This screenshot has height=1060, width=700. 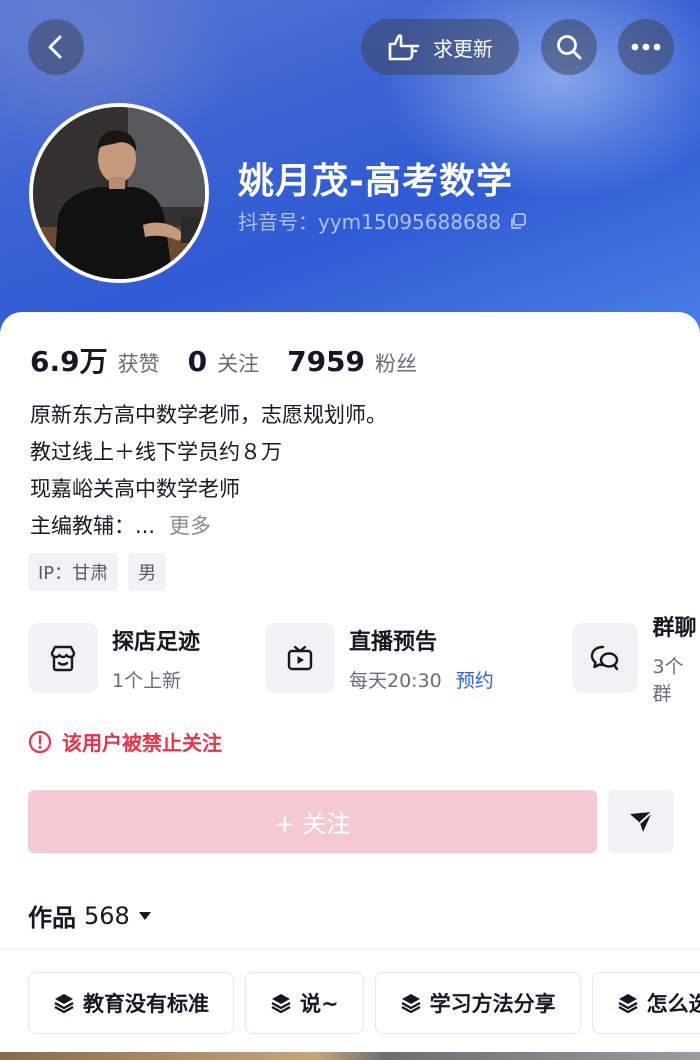 What do you see at coordinates (518, 221) in the screenshot?
I see `copy-icon` at bounding box center [518, 221].